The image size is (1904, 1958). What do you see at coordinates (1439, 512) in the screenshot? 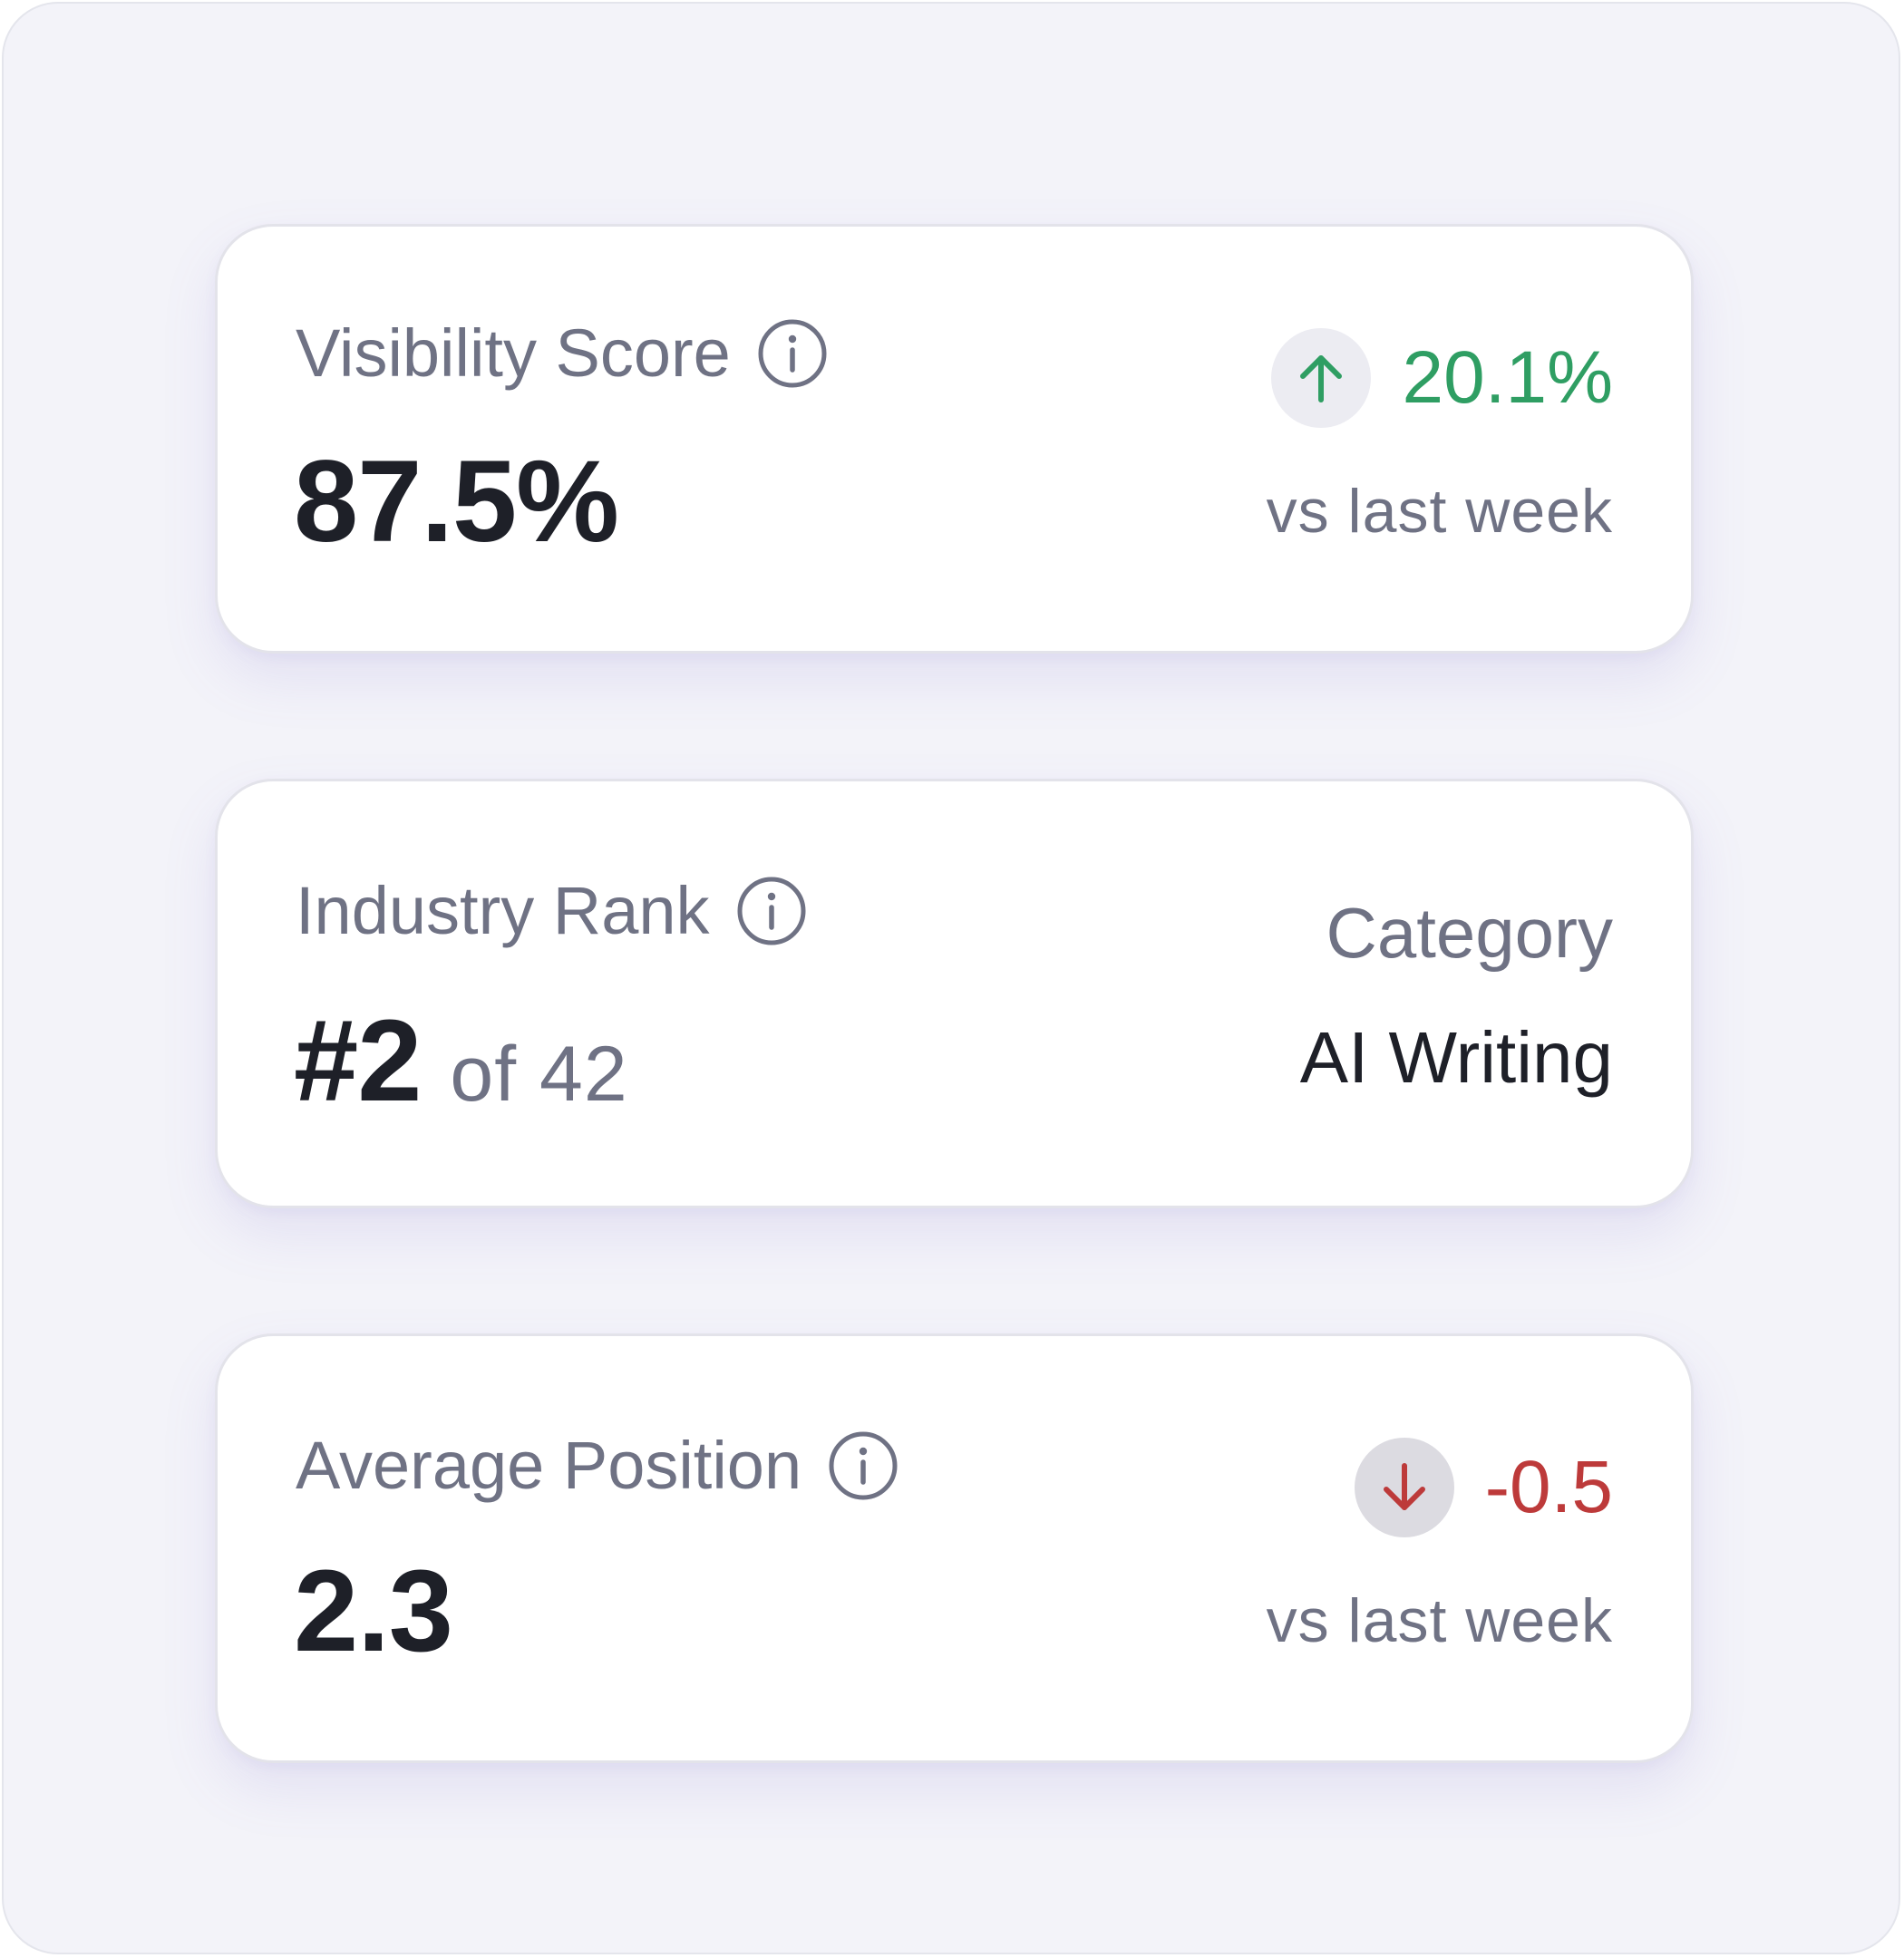
I see `visibility-score-compare-label: vs last week` at bounding box center [1439, 512].